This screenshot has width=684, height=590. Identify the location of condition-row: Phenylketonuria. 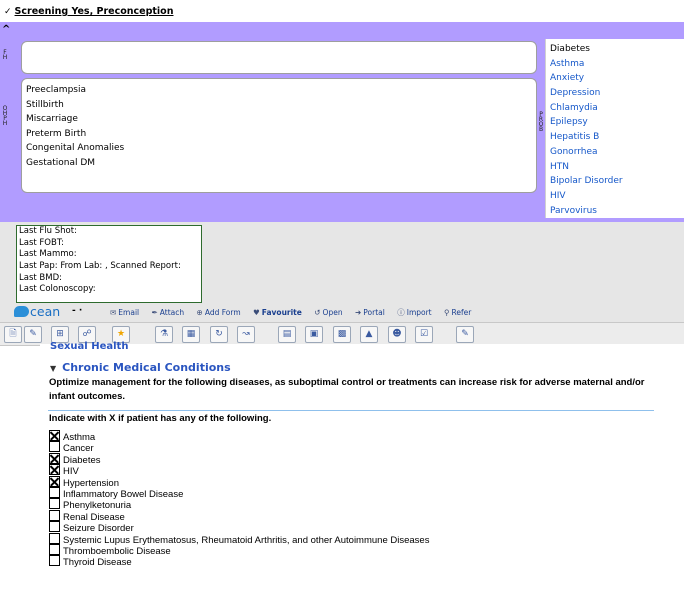
(239, 504).